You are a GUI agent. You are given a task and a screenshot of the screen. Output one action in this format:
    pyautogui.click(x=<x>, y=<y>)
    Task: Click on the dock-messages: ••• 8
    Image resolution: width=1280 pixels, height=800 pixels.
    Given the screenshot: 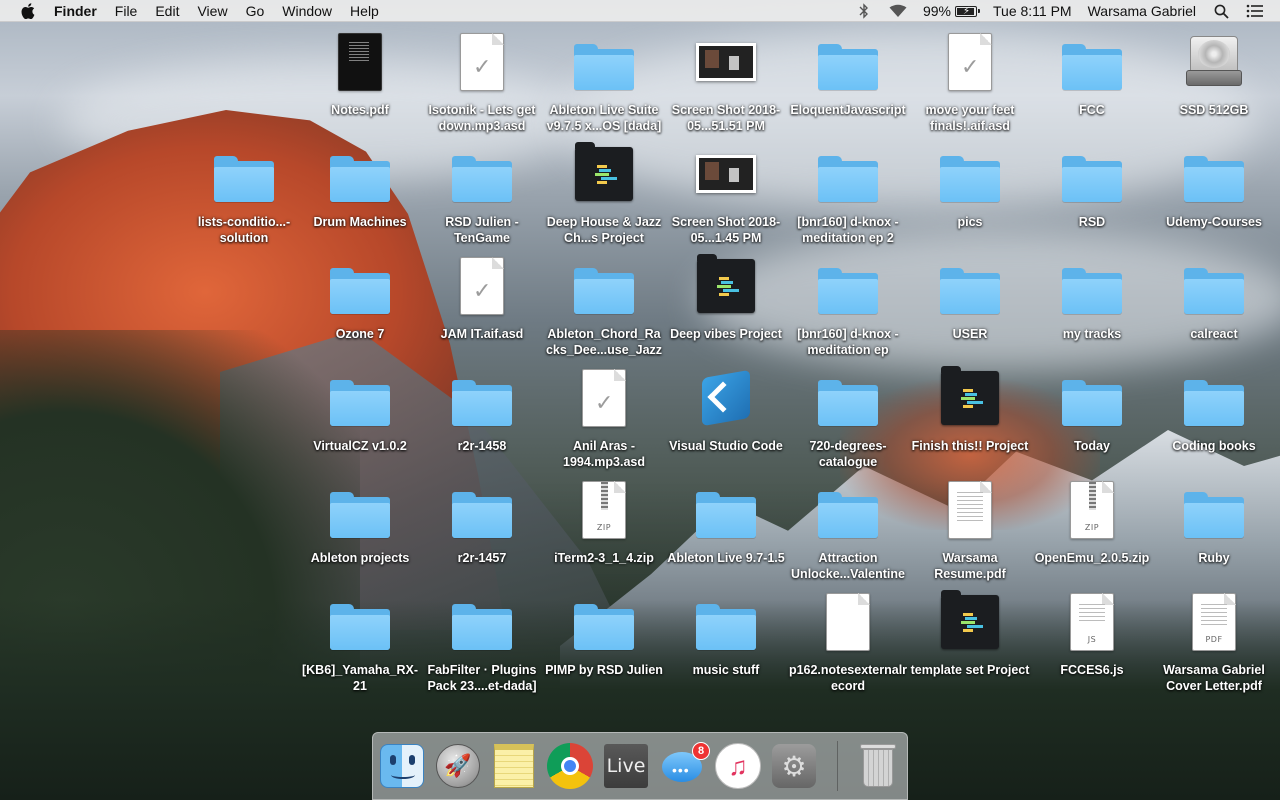 What is the action you would take?
    pyautogui.click(x=683, y=766)
    